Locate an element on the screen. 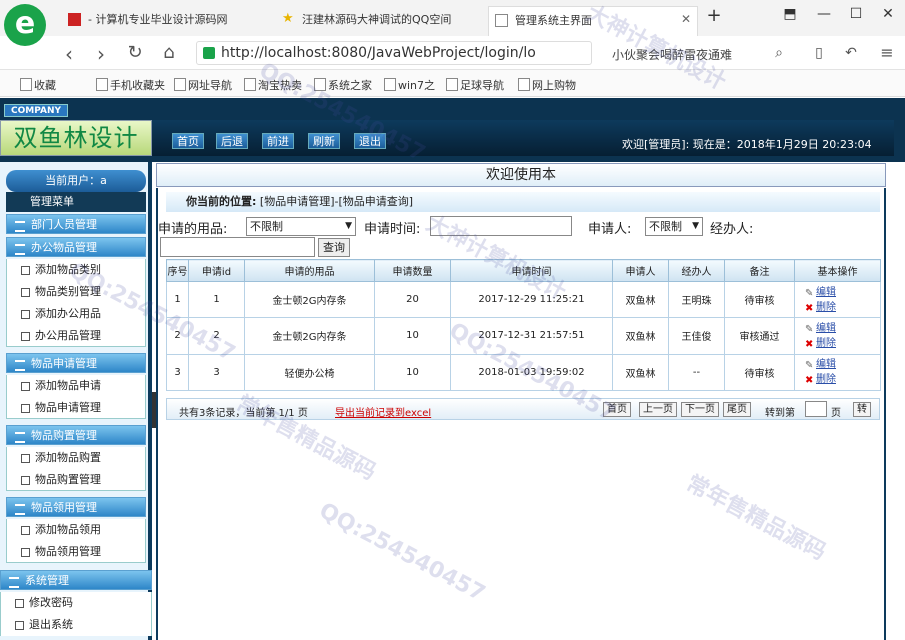 The width and height of the screenshot is (905, 640). sidebar-item-change-password: 修改密码 is located at coordinates (76, 603).